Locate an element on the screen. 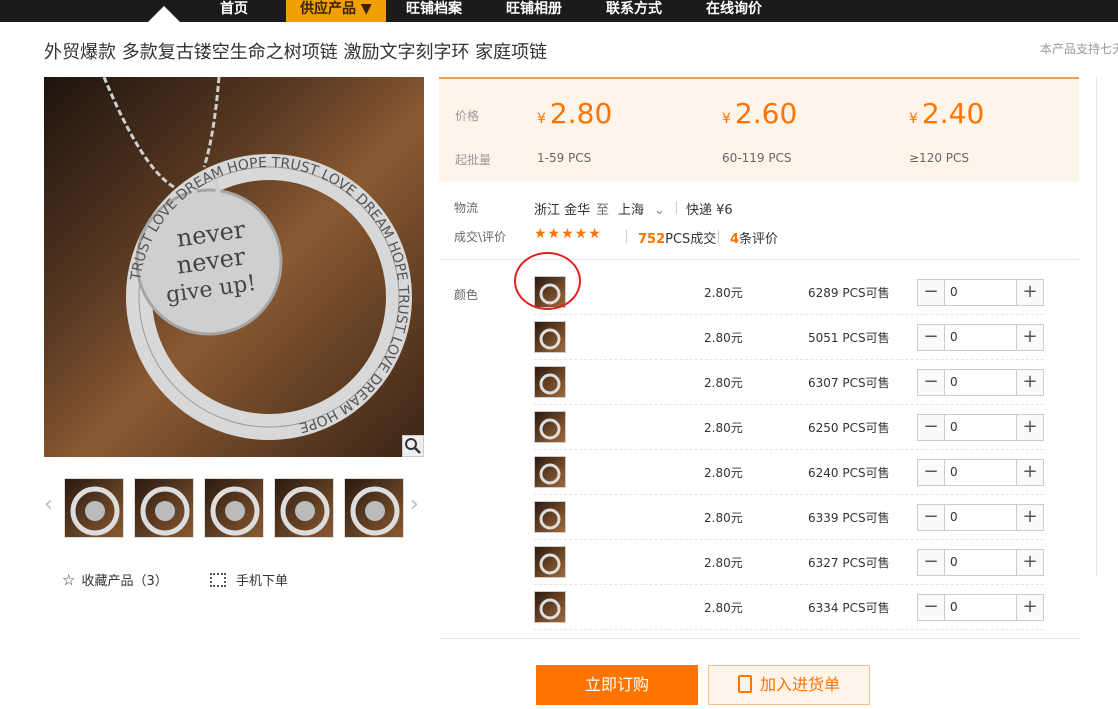  variant-row: 2.80元 6240 PCS可售 −0 + is located at coordinates (789, 472).